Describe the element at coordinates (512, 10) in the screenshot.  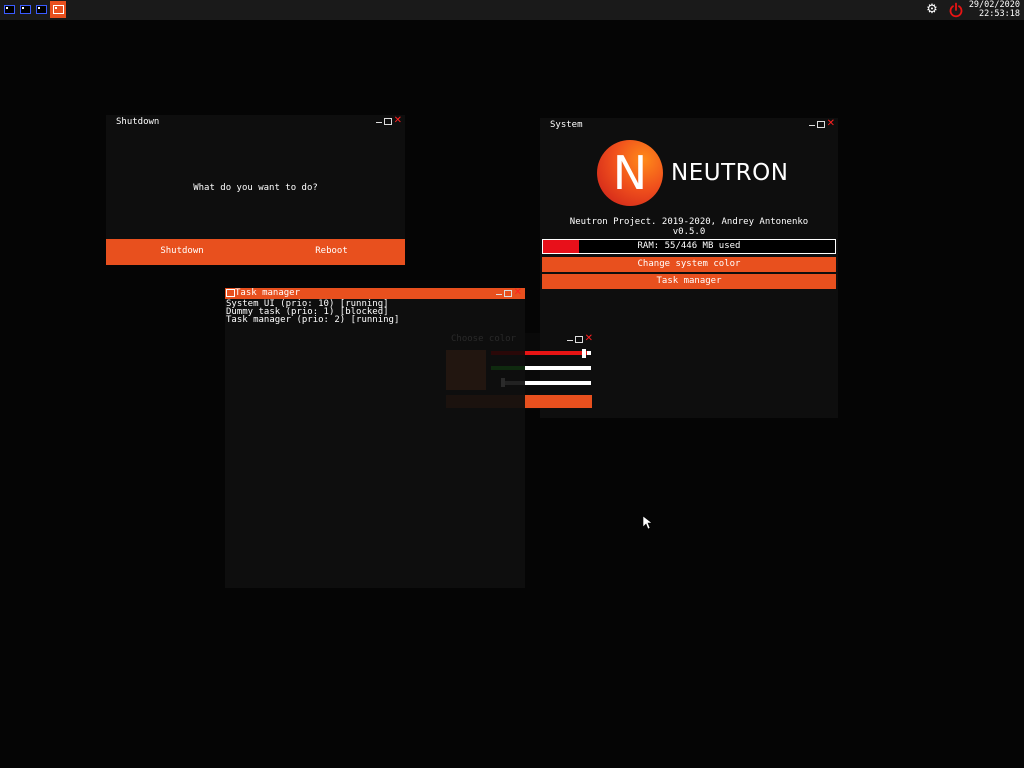
I see `top-bar: ⚙ 29/02/2020 22:53:18` at that location.